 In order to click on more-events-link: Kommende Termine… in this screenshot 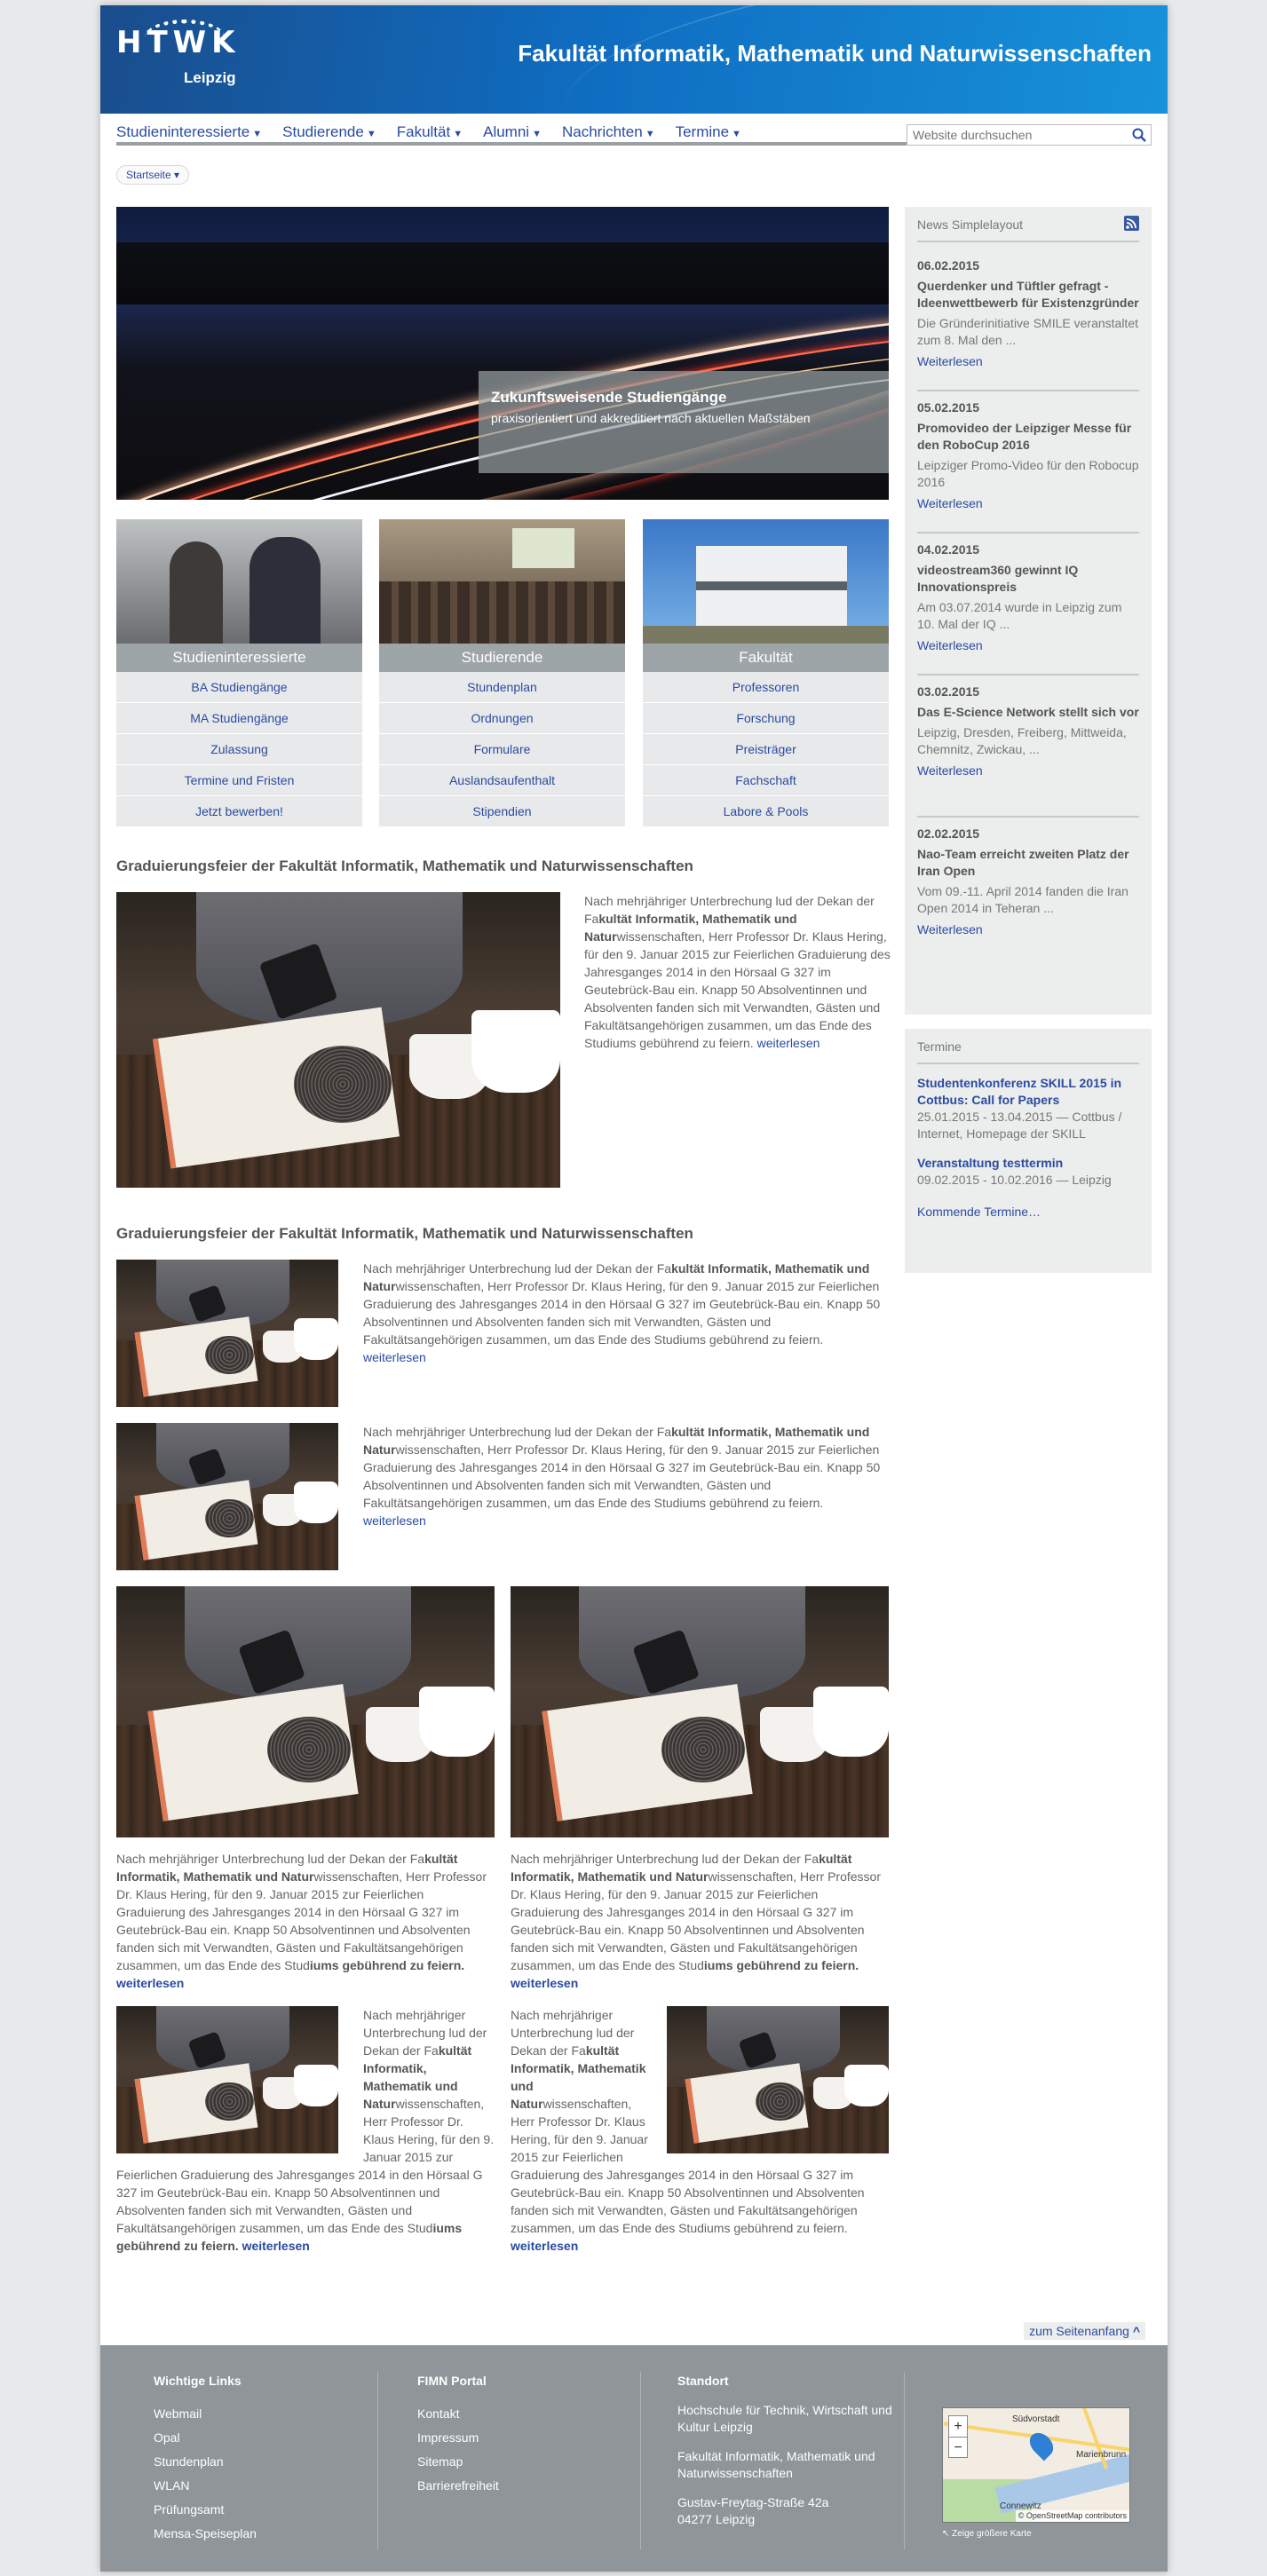, I will do `click(1028, 1212)`.